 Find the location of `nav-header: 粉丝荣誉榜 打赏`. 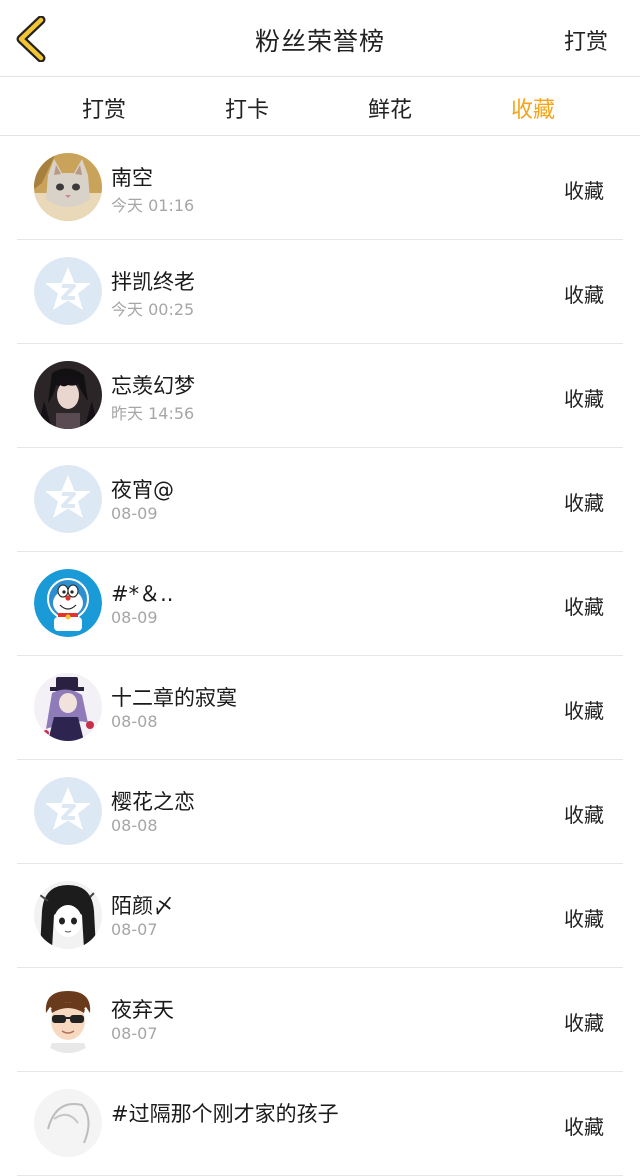

nav-header: 粉丝荣誉榜 打赏 is located at coordinates (320, 38).